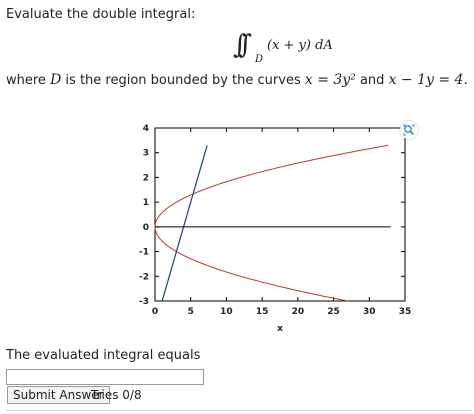 This screenshot has width=474, height=414. I want to click on x-tick-label: 30, so click(369, 312).